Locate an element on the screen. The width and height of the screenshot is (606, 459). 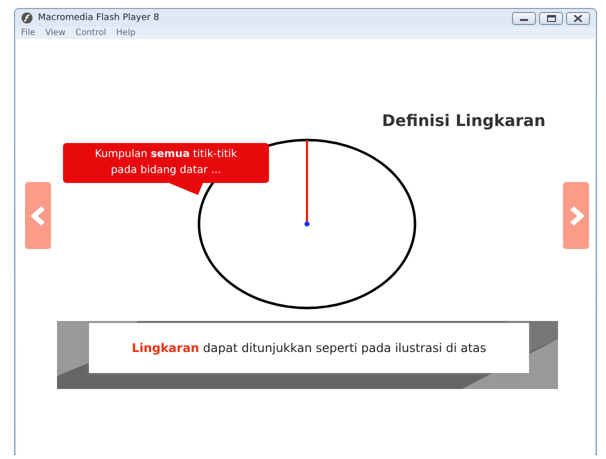
slide-title: Definisi Lingkaran is located at coordinates (464, 120).